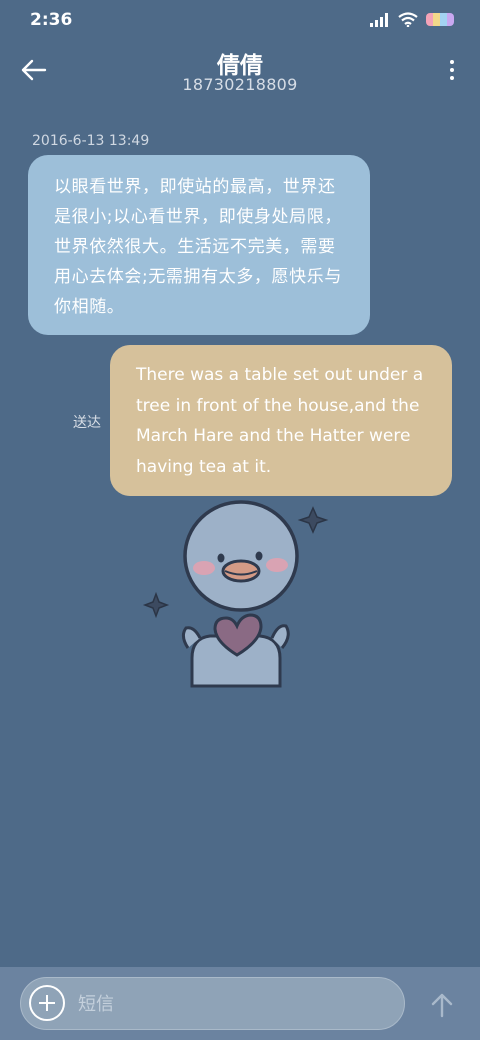 Image resolution: width=480 pixels, height=1040 pixels. What do you see at coordinates (442, 1005) in the screenshot?
I see `arrow-up-icon` at bounding box center [442, 1005].